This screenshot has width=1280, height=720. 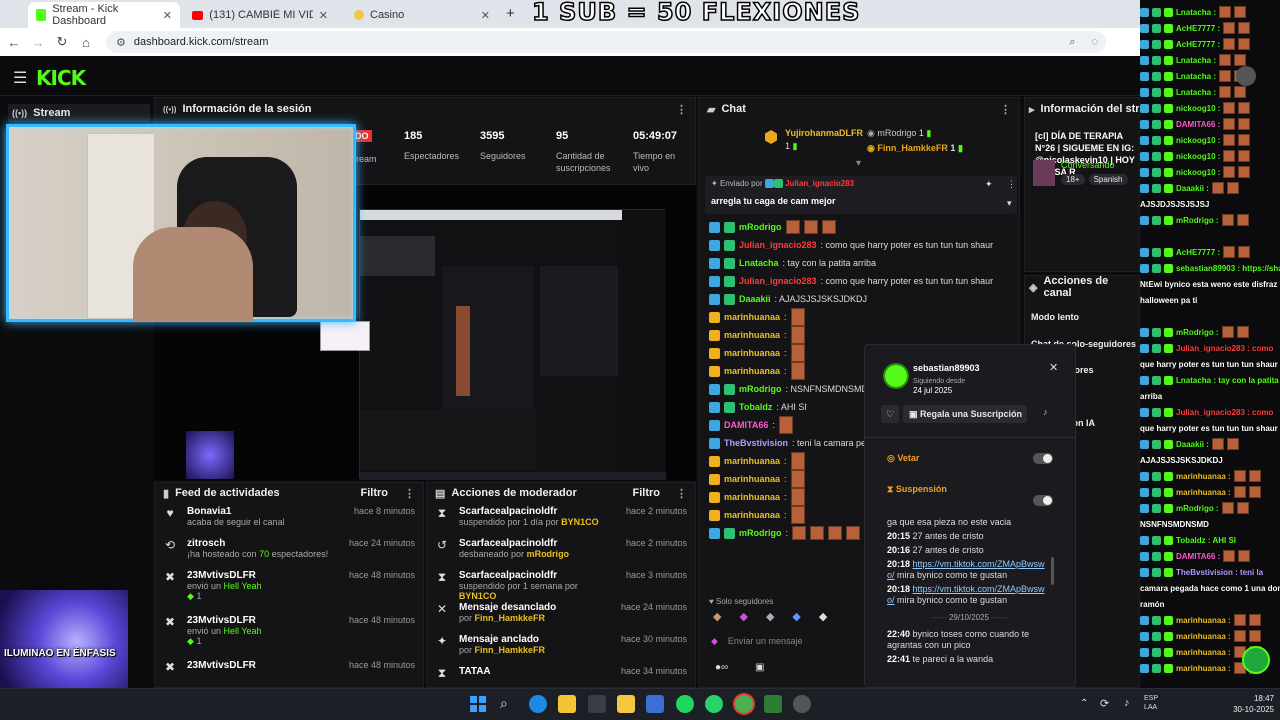 I want to click on activity-item: ✖ 23MvtivsDLFR hace 48 minutos, so click(x=289, y=672).